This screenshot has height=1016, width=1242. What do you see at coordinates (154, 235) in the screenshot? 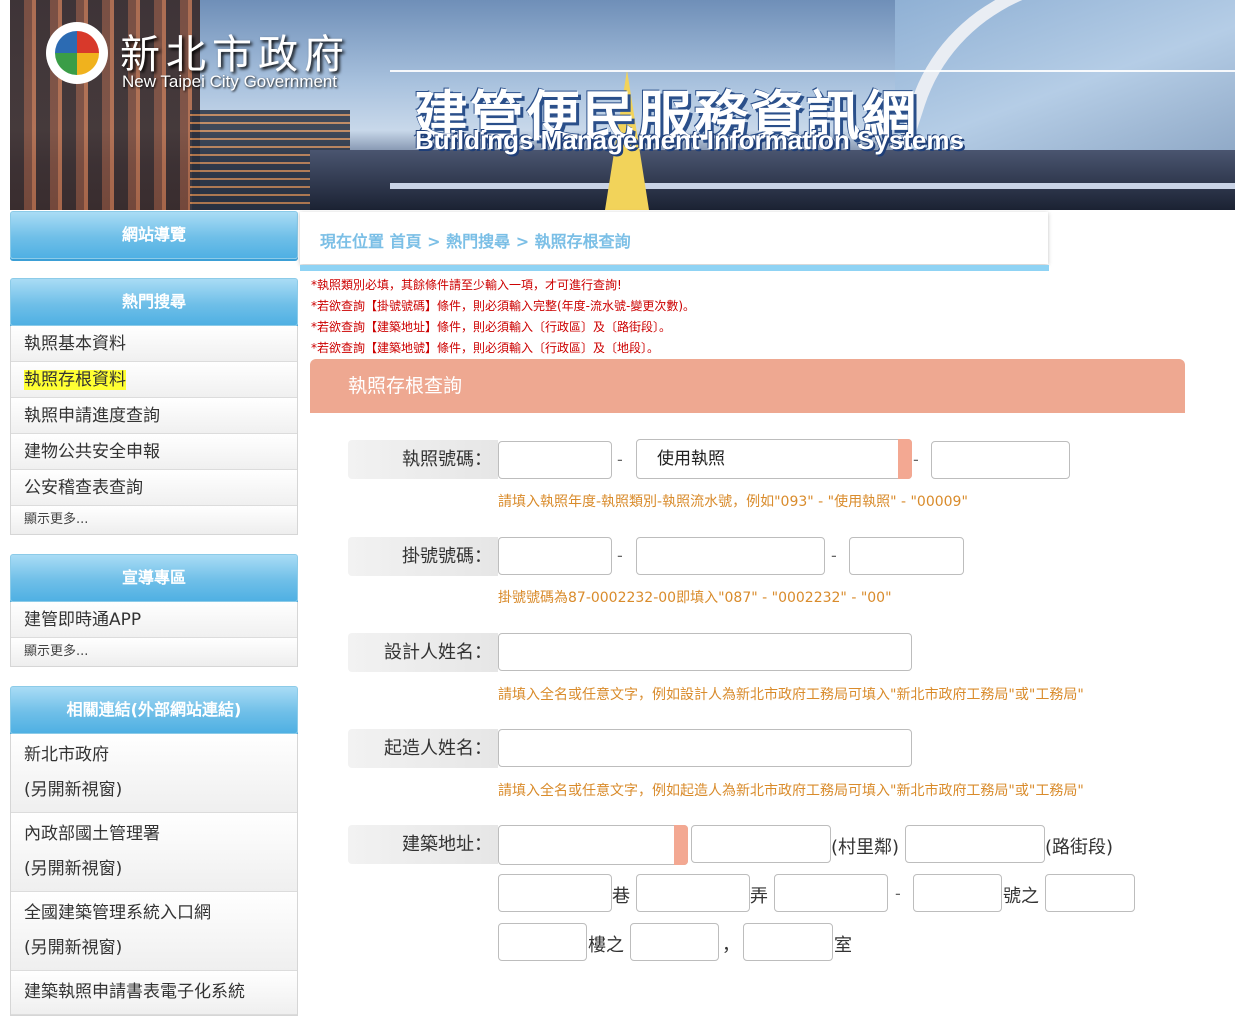
I see `sidebar-nav-title: 網站導覽` at bounding box center [154, 235].